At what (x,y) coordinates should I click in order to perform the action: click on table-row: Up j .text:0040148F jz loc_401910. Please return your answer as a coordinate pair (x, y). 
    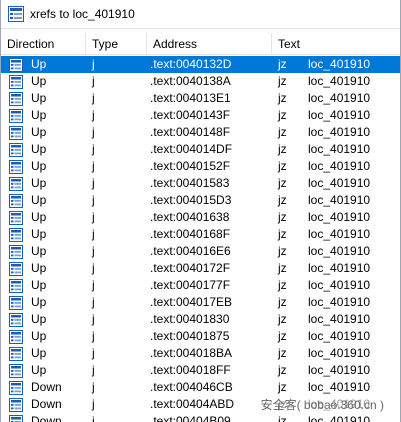
    Looking at the image, I should click on (200, 132).